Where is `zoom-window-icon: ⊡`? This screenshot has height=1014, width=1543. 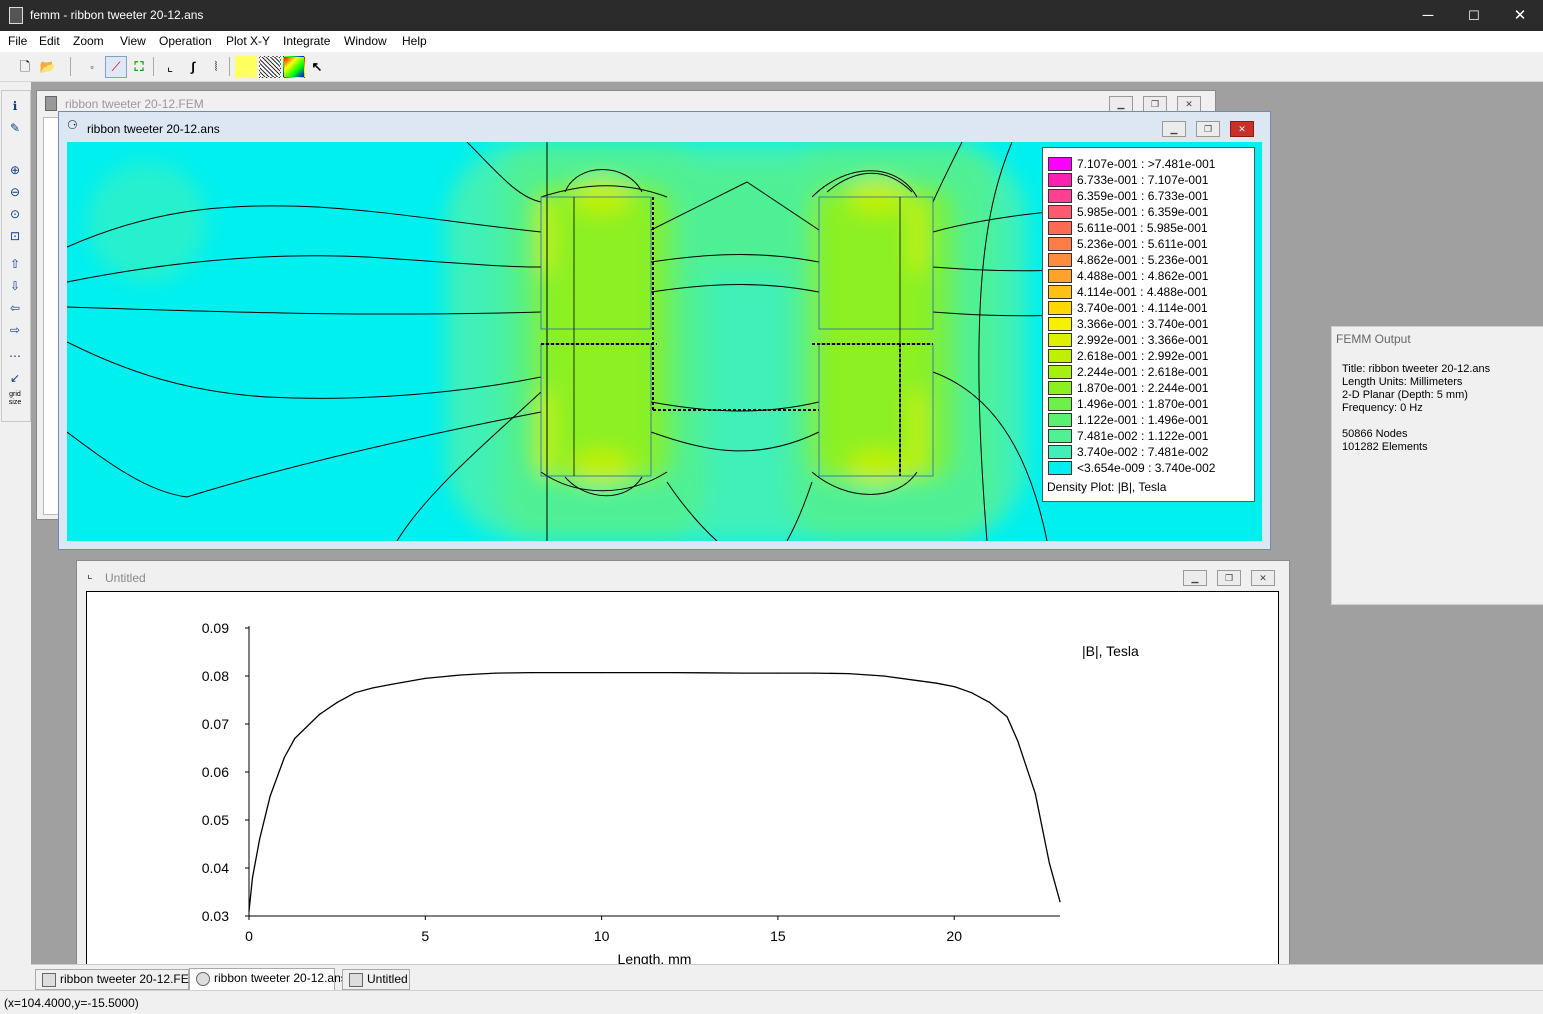
zoom-window-icon: ⊡ is located at coordinates (15, 236).